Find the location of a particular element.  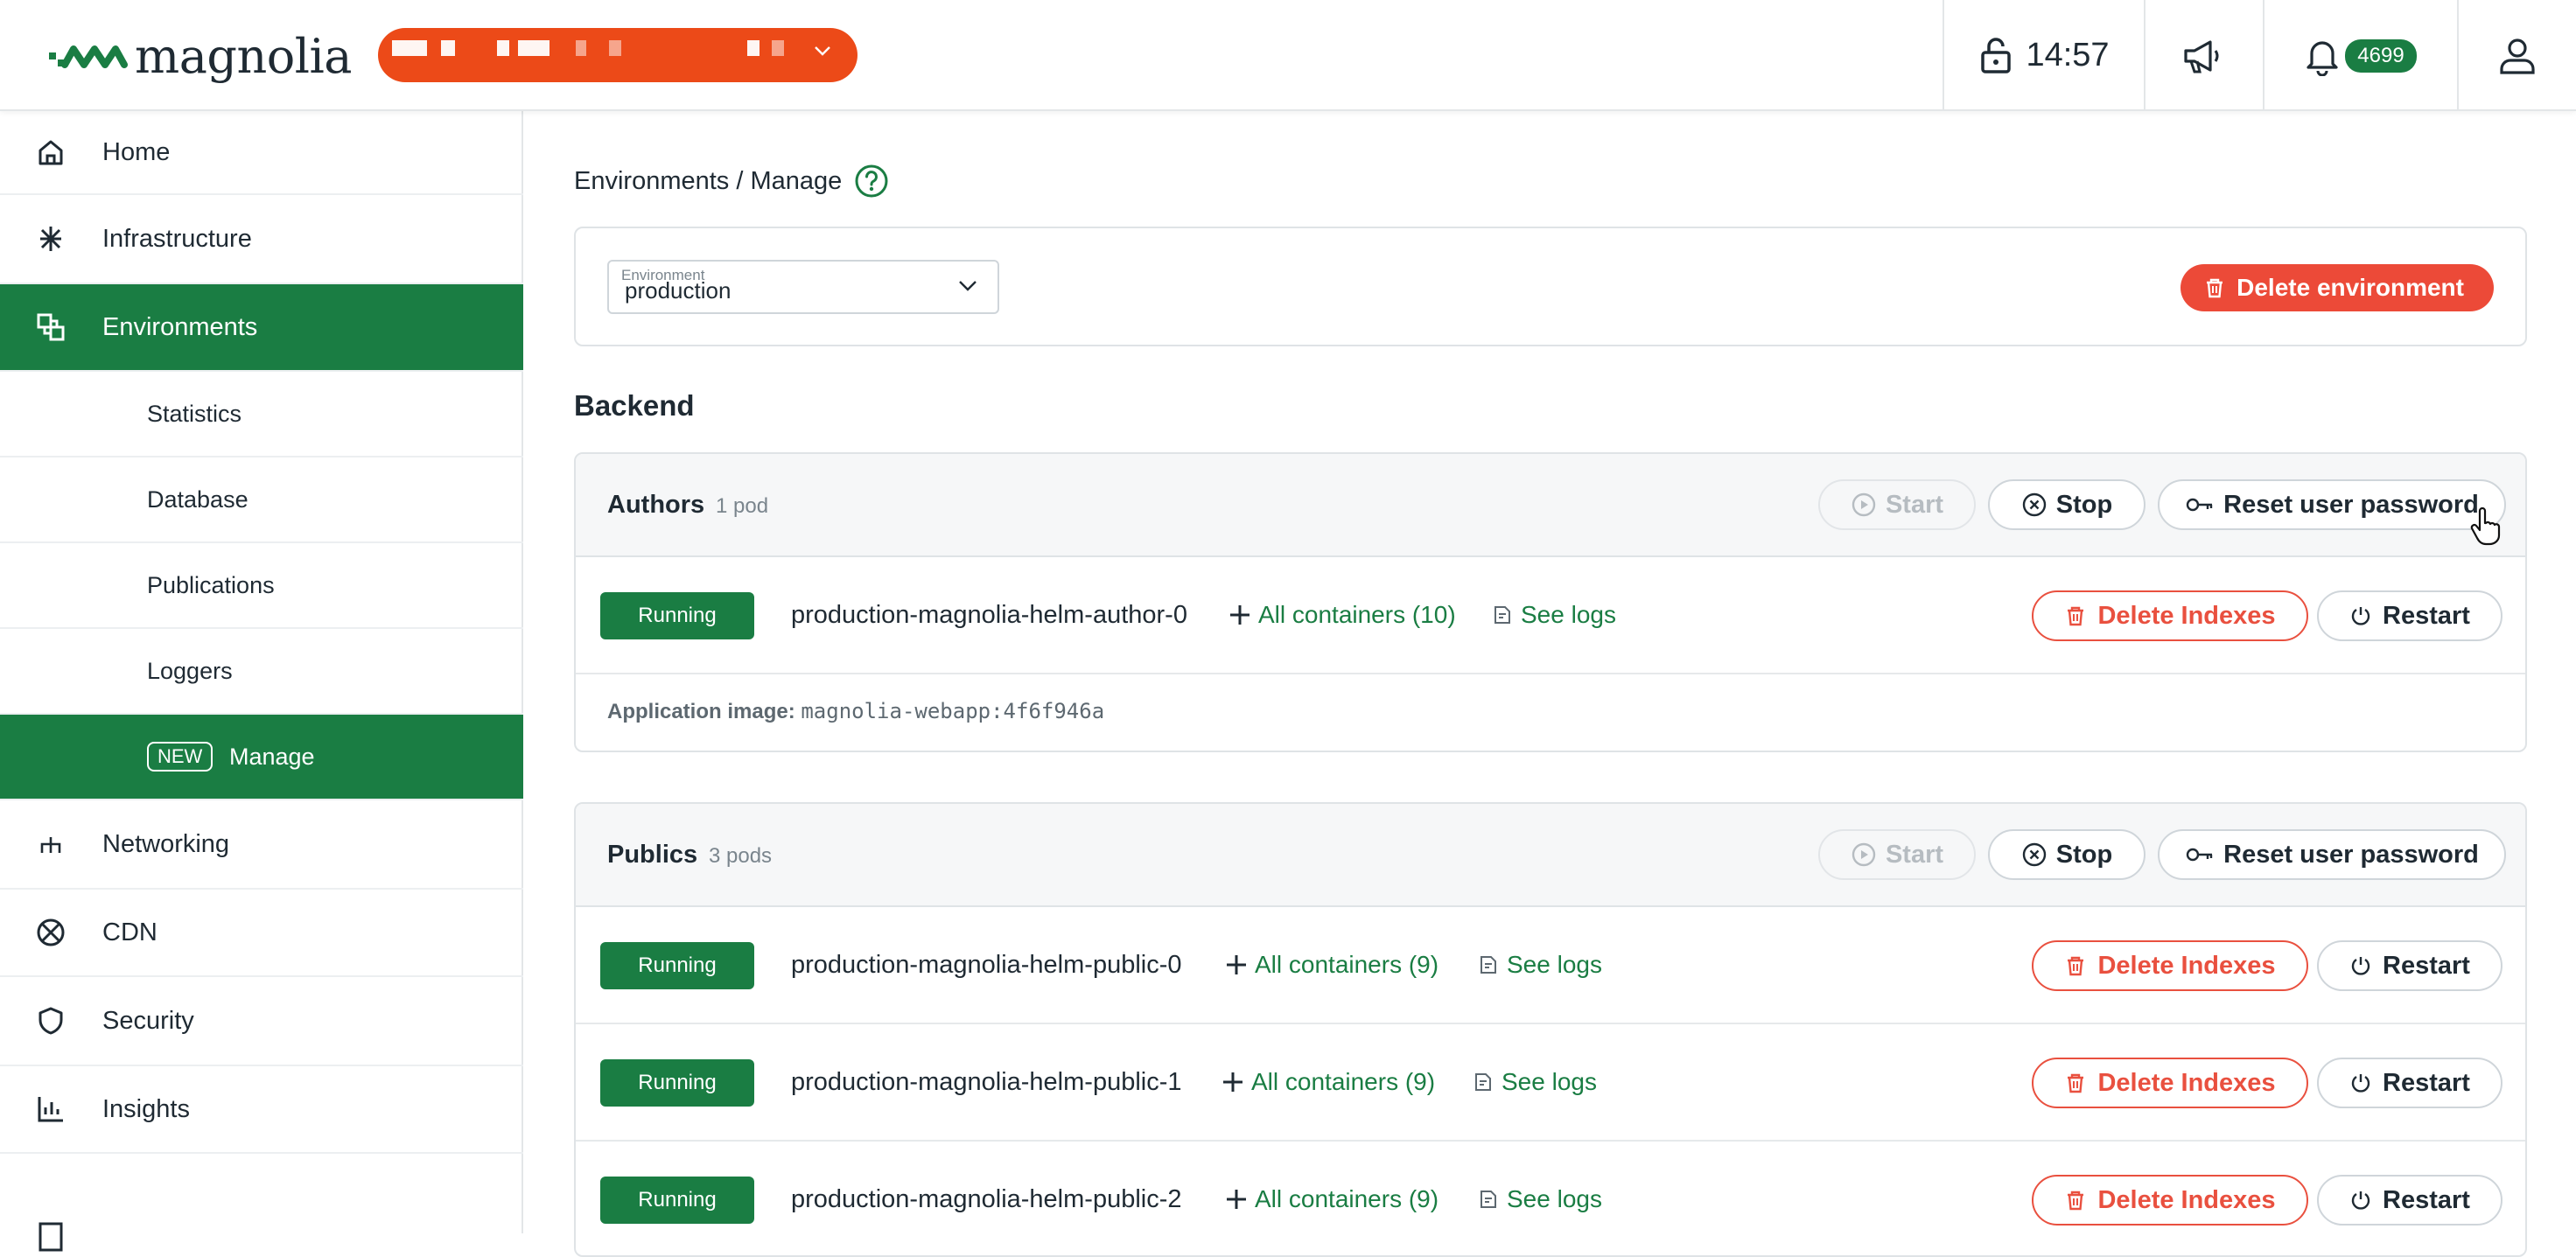

all-containers-link: All containers (10) is located at coordinates (1341, 615).